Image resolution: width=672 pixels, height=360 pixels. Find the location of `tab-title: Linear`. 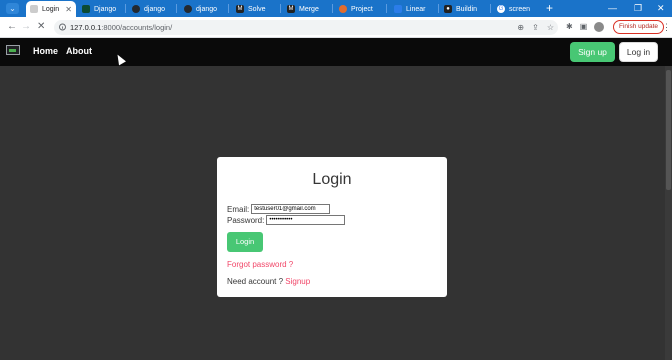

tab-title: Linear is located at coordinates (416, 9).